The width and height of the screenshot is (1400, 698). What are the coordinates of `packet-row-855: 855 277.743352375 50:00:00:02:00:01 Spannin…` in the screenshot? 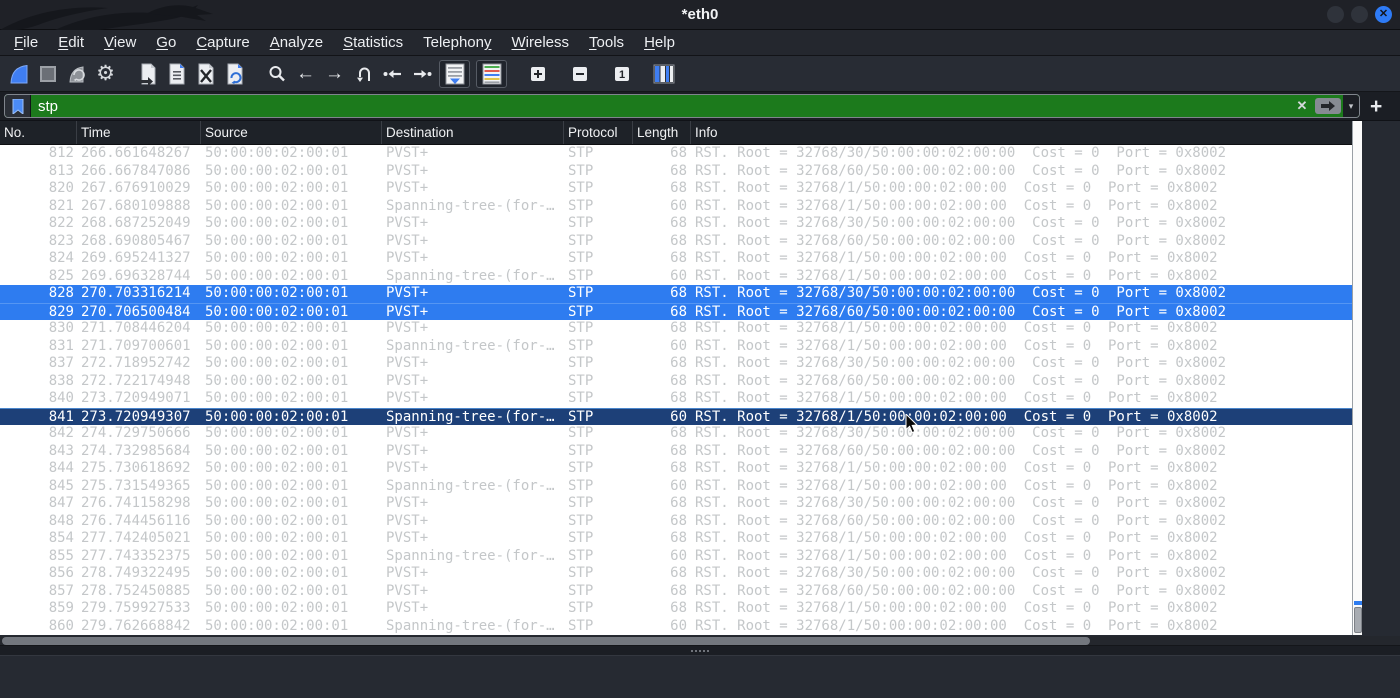 It's located at (676, 557).